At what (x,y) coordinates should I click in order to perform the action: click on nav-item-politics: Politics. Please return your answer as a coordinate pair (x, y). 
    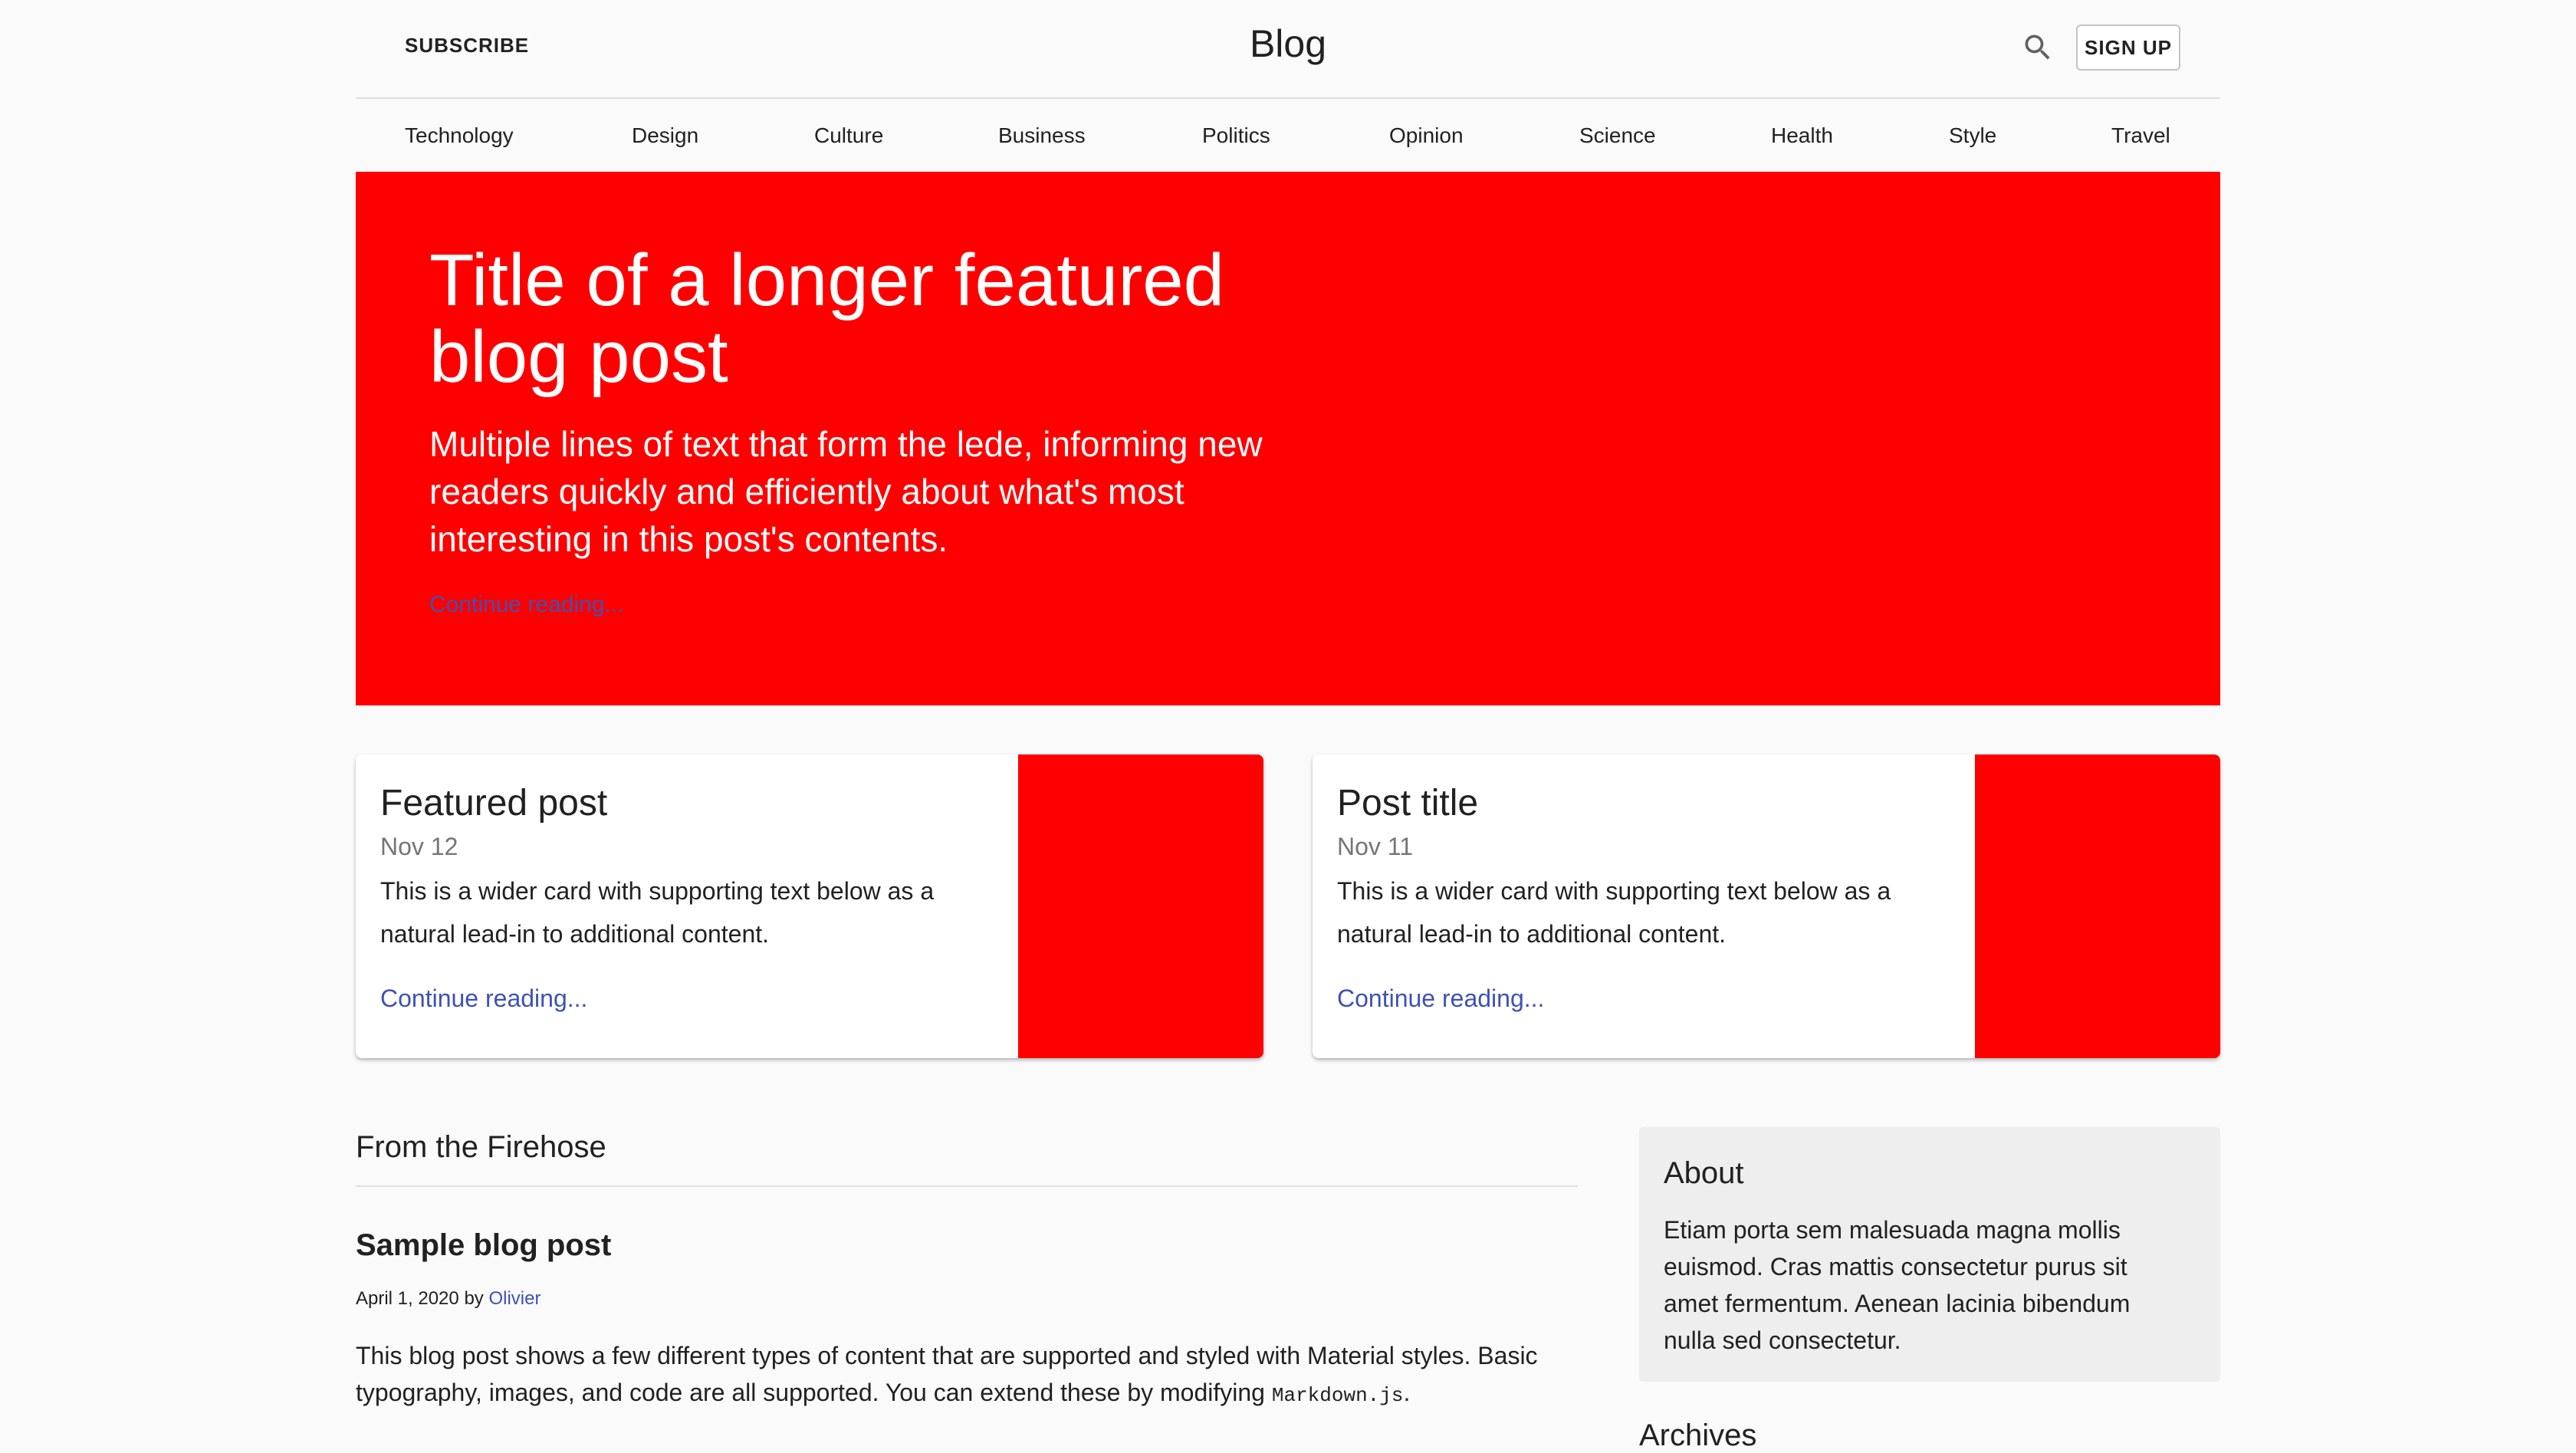
    Looking at the image, I should click on (1236, 135).